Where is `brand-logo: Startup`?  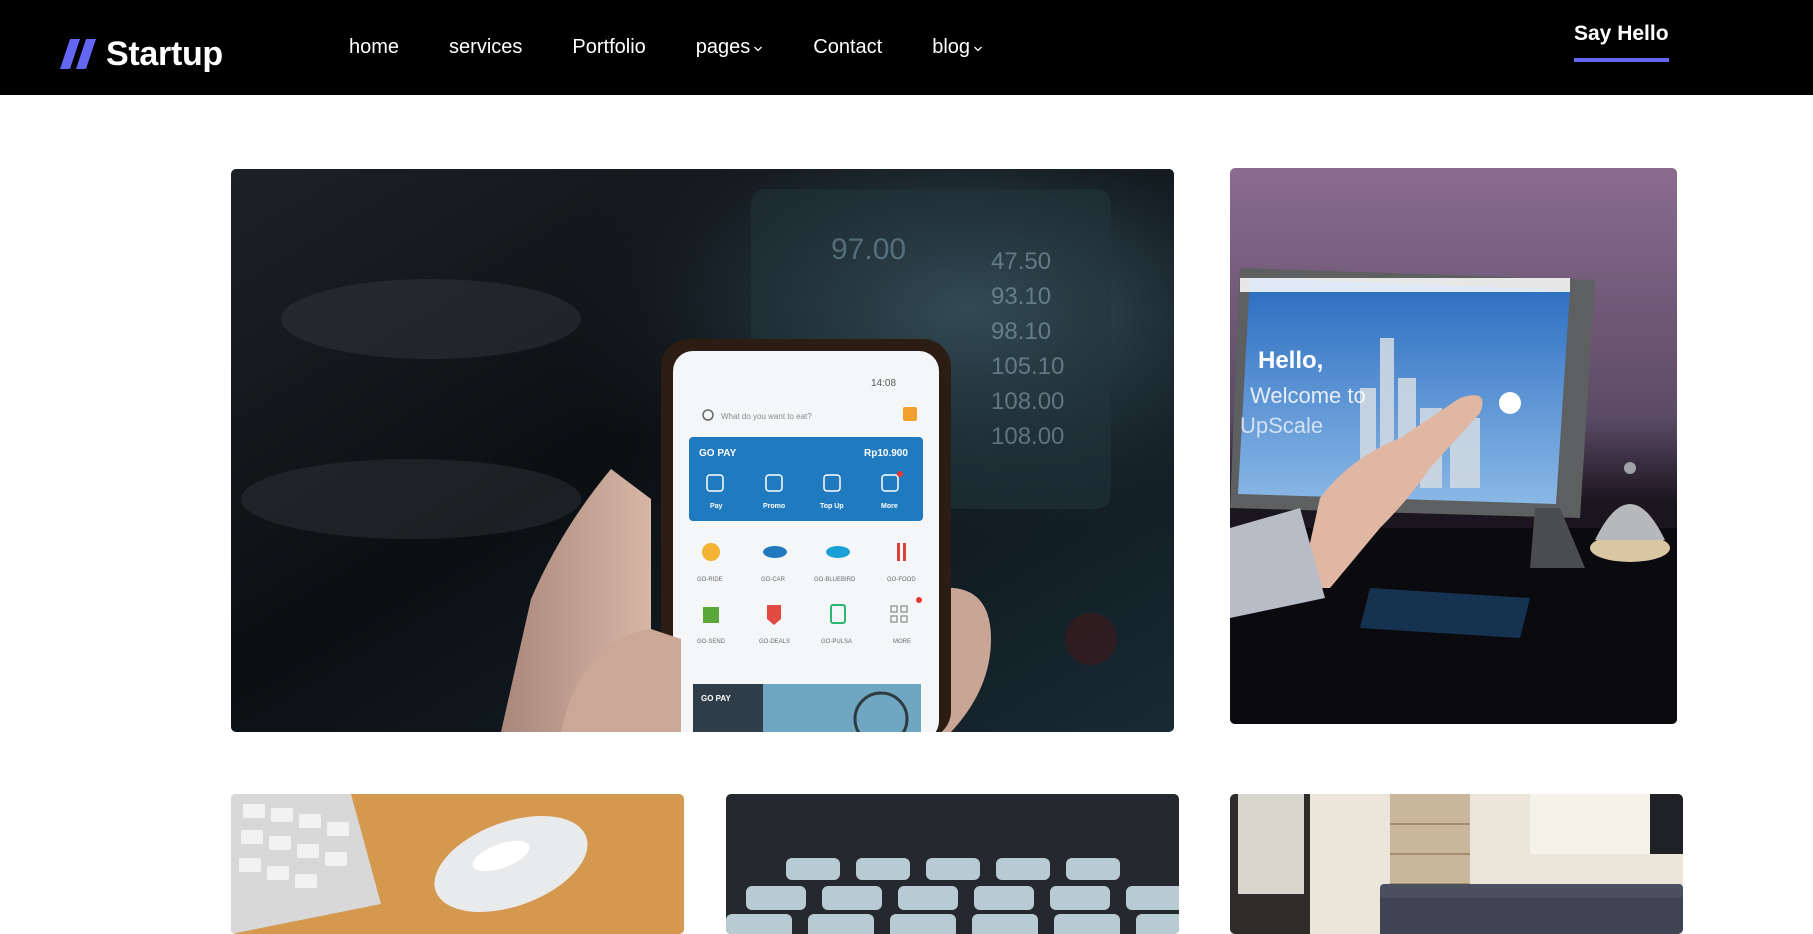
brand-logo: Startup is located at coordinates (141, 54).